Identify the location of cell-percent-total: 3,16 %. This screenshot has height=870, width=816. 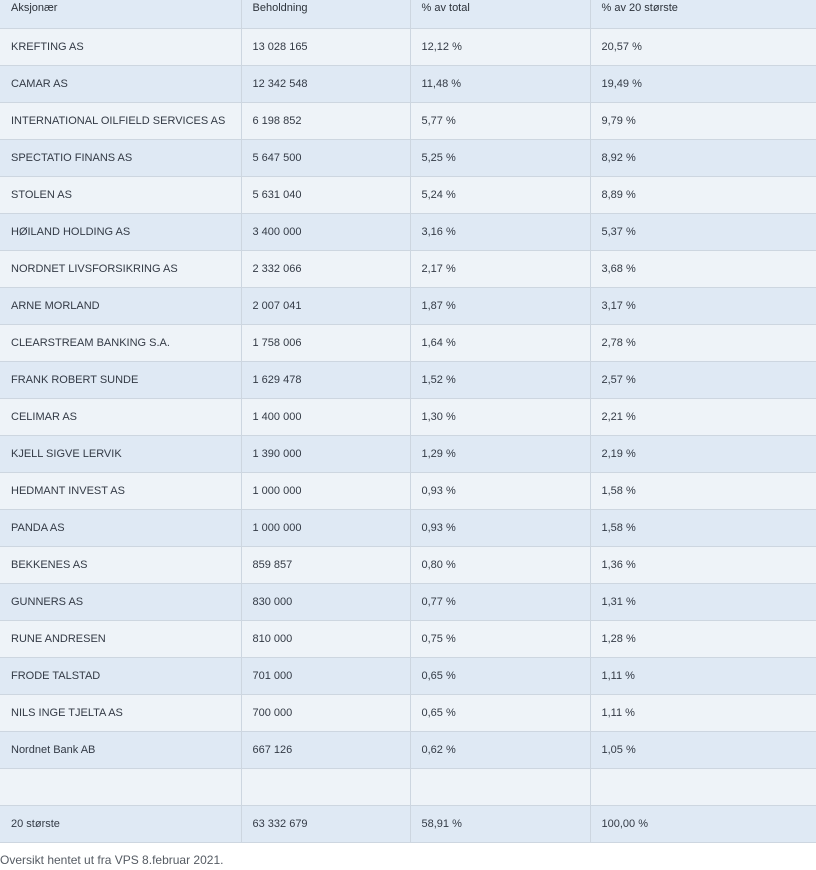
(500, 232).